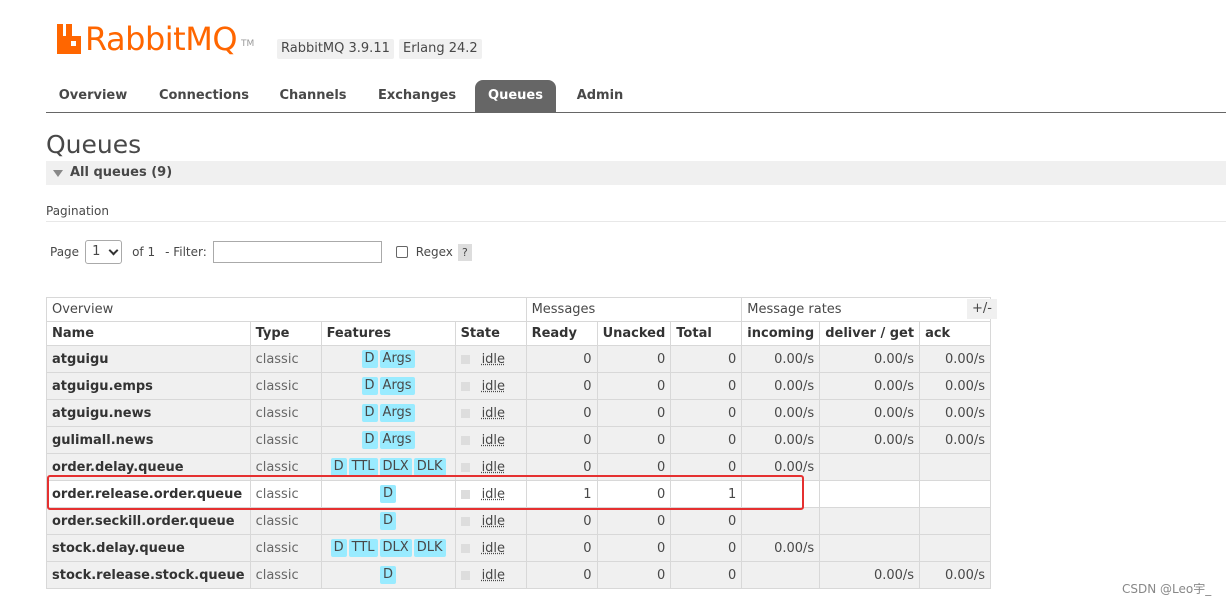 The image size is (1226, 602). Describe the element at coordinates (113, 250) in the screenshot. I see `chevron-down-icon` at that location.